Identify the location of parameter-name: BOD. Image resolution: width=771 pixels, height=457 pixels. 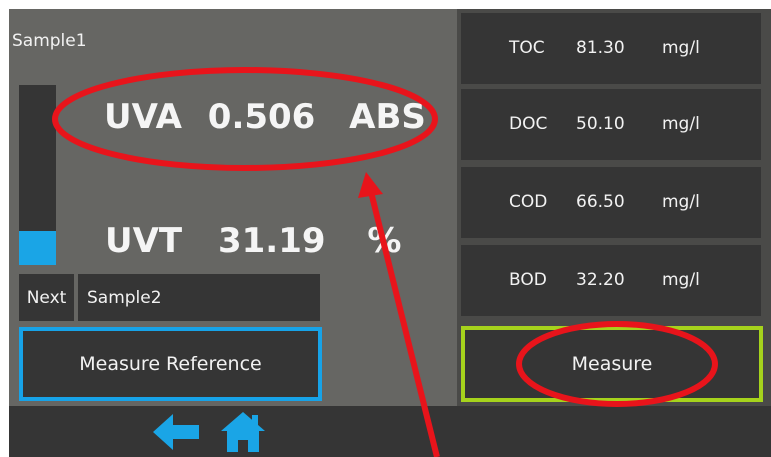
(528, 280).